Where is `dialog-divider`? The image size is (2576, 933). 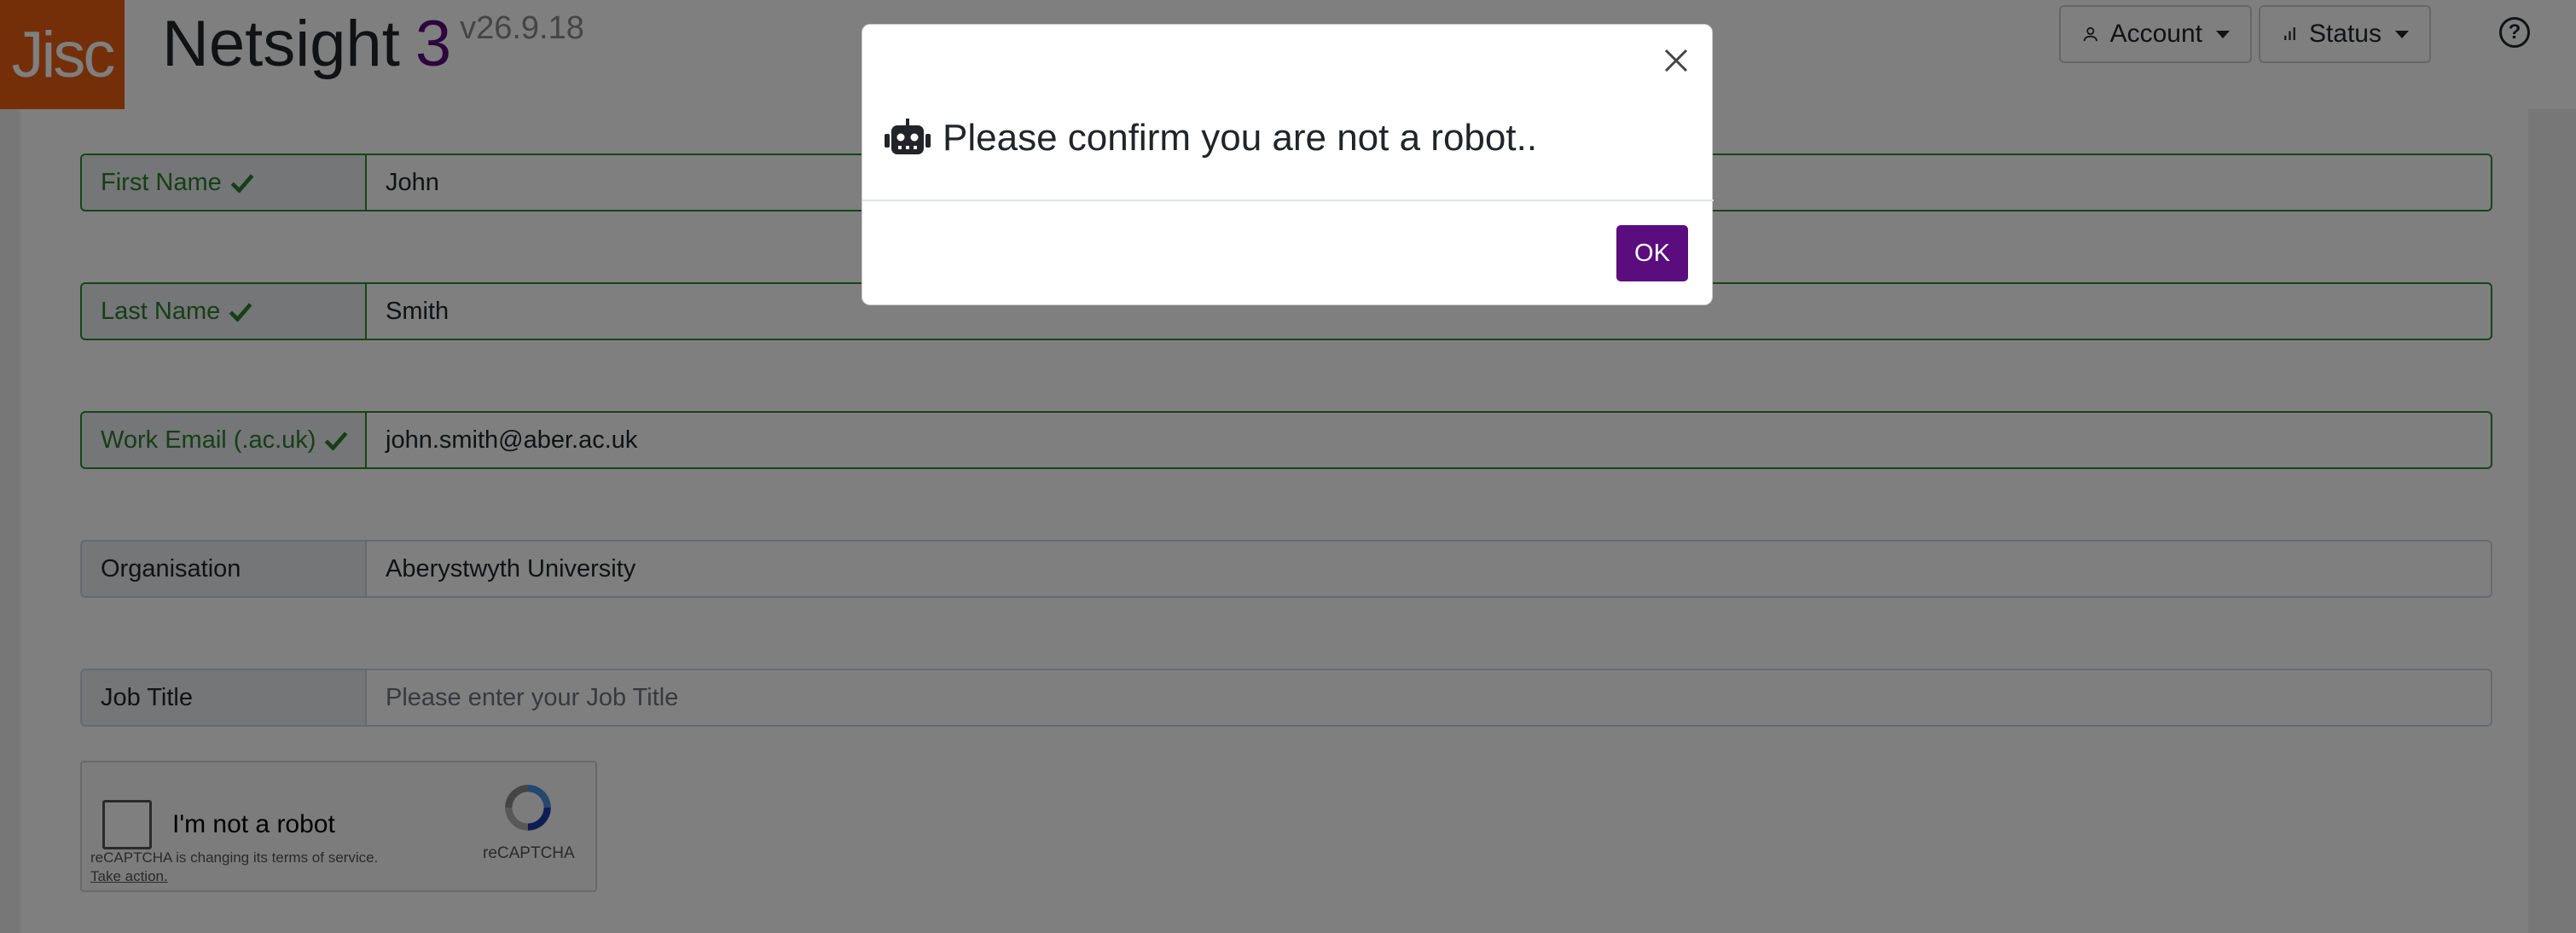 dialog-divider is located at coordinates (1288, 200).